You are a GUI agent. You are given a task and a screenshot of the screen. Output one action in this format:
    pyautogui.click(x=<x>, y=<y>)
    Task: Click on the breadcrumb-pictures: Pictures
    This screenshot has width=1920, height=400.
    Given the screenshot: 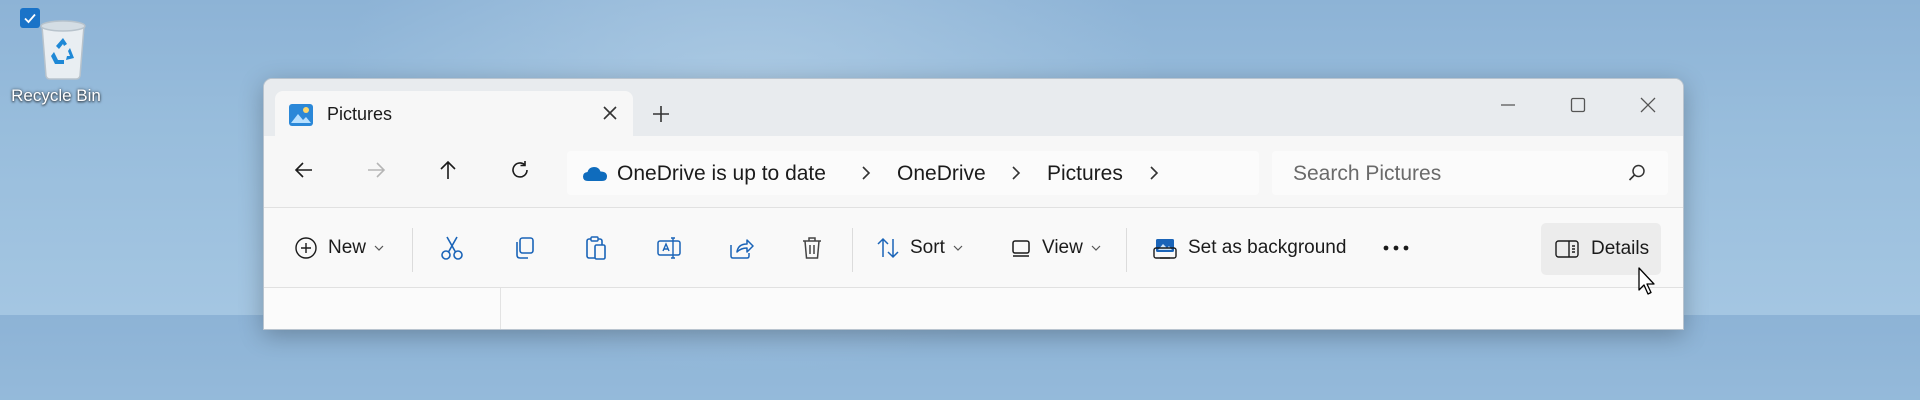 What is the action you would take?
    pyautogui.click(x=1085, y=174)
    